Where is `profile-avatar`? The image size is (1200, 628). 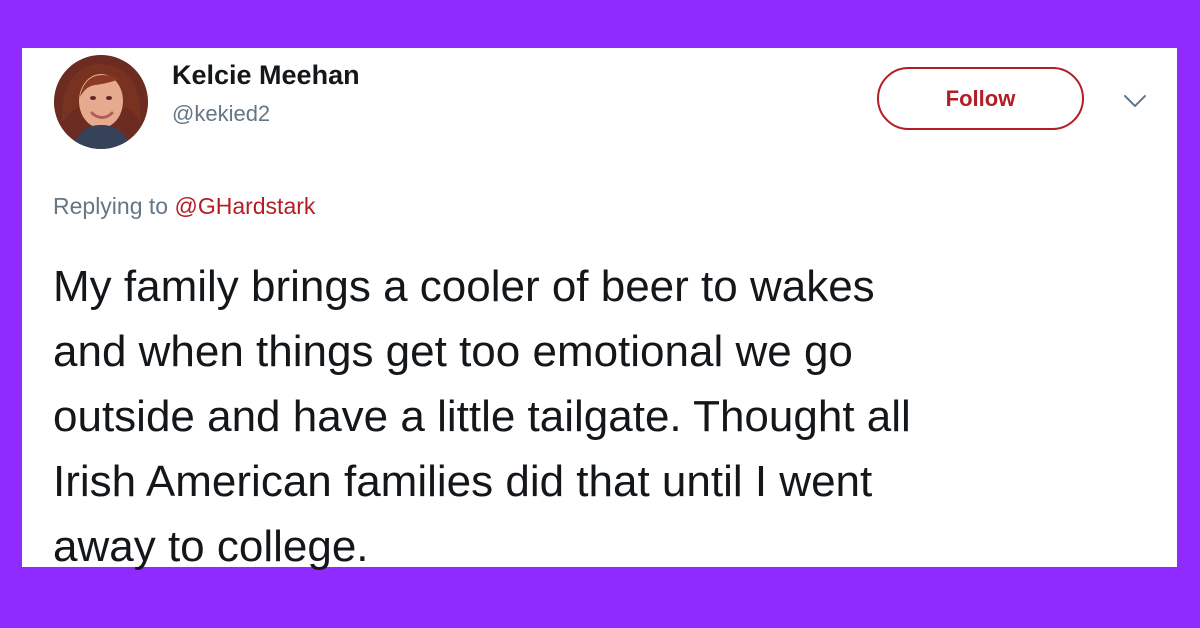
profile-avatar is located at coordinates (101, 102).